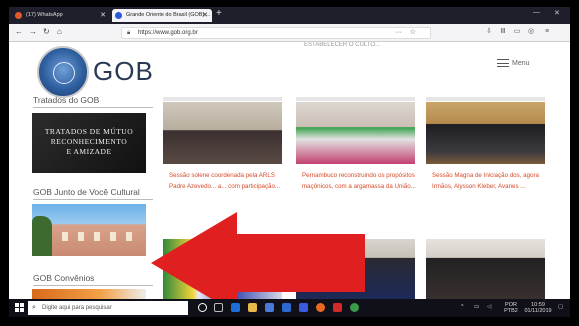 The height and width of the screenshot is (326, 579). What do you see at coordinates (354, 307) in the screenshot?
I see `whatsapp-icon` at bounding box center [354, 307].